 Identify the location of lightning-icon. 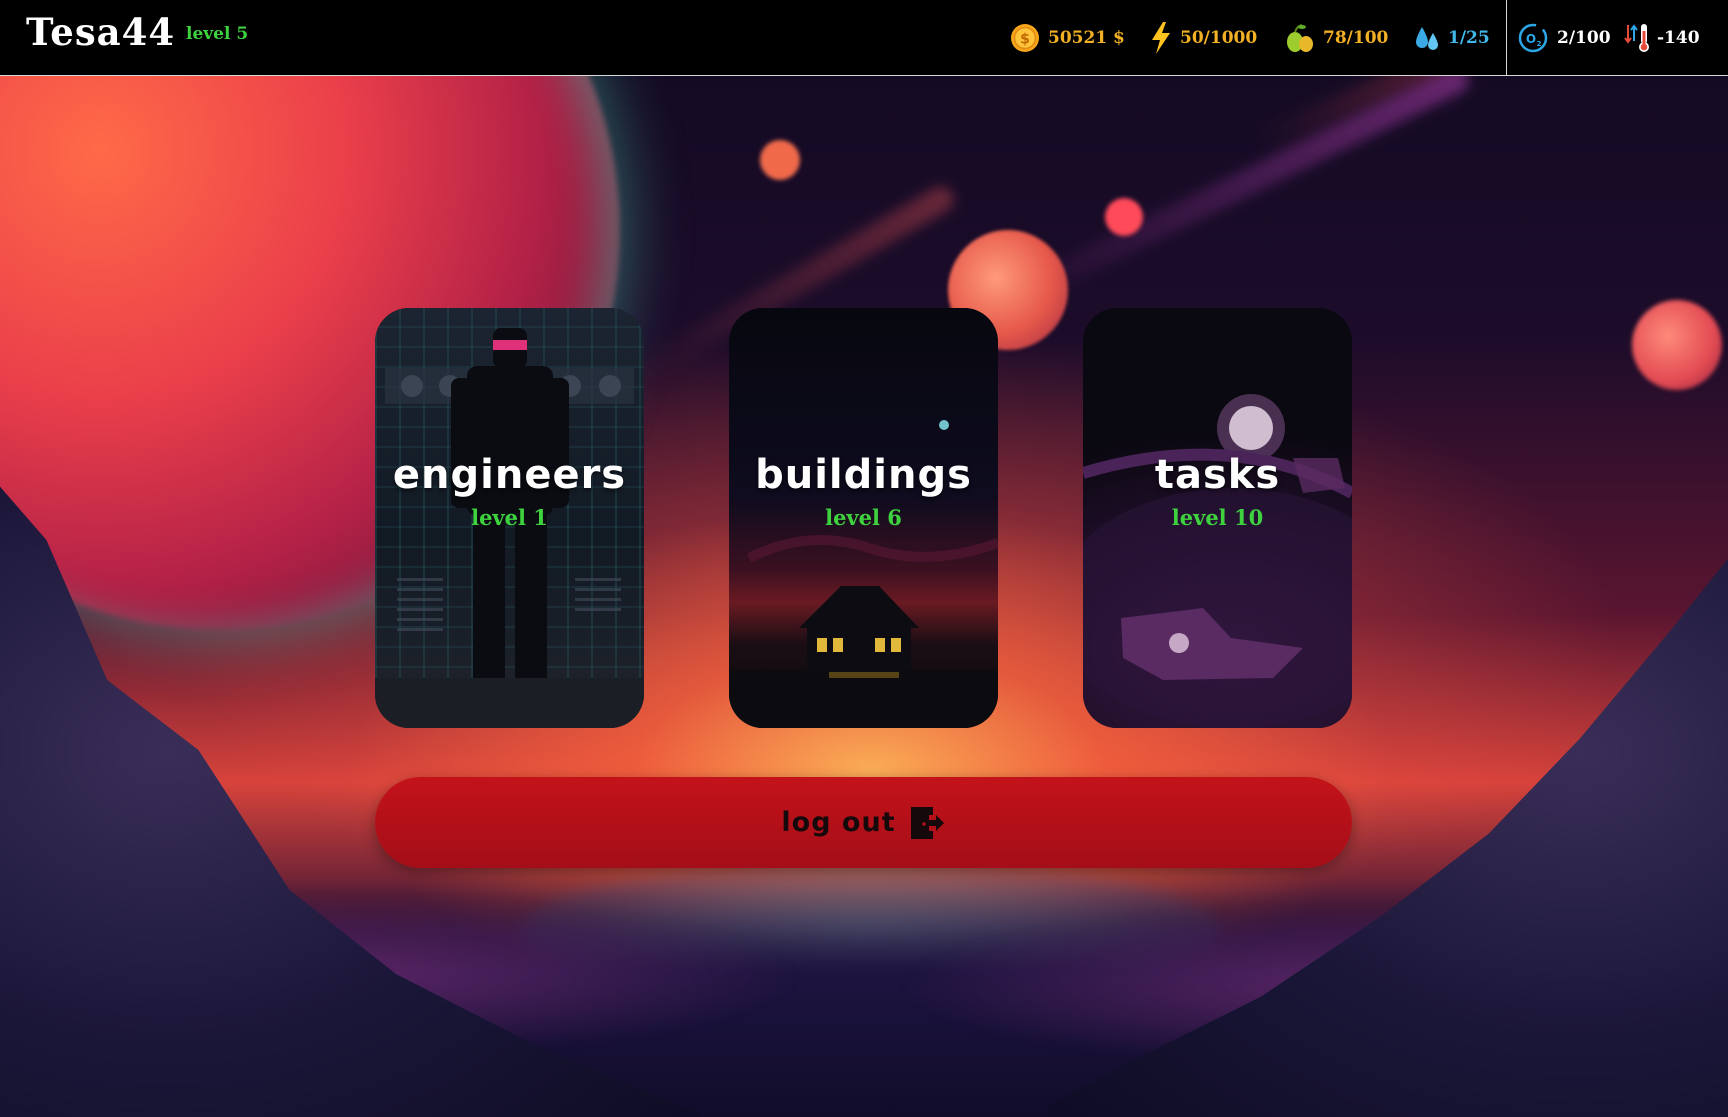
(1161, 38).